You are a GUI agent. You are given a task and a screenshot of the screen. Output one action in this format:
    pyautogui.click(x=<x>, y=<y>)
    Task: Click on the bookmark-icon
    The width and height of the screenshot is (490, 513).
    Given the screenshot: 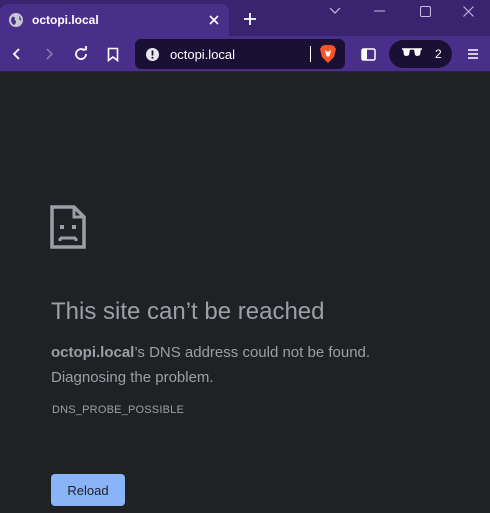 What is the action you would take?
    pyautogui.click(x=113, y=54)
    